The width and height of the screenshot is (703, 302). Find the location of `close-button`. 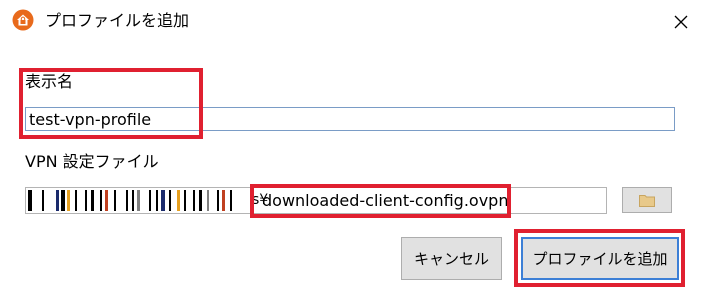

close-button is located at coordinates (681, 22).